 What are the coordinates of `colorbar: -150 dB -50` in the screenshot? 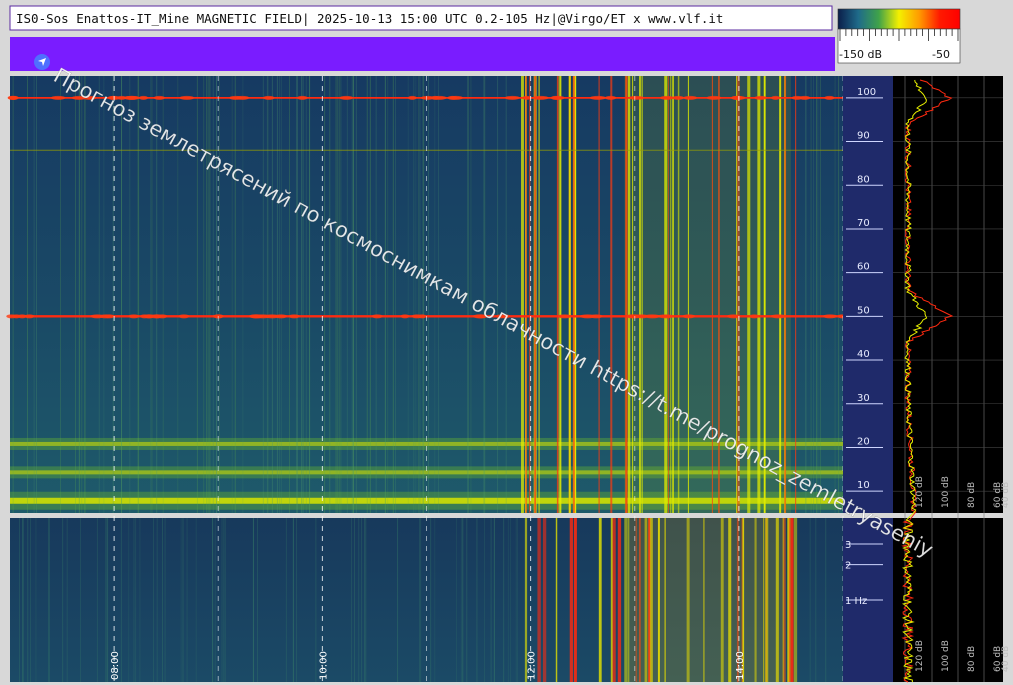 It's located at (899, 36).